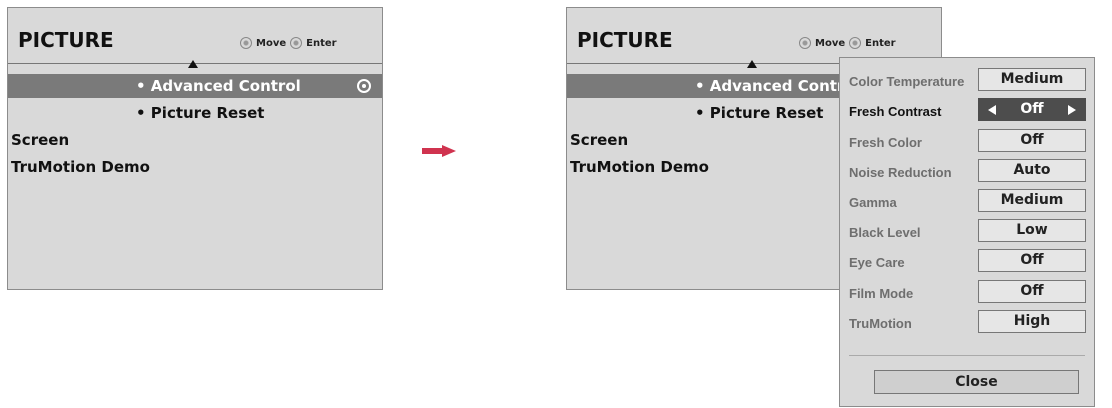 The width and height of the screenshot is (1112, 408). I want to click on right-arrow-icon, so click(439, 151).